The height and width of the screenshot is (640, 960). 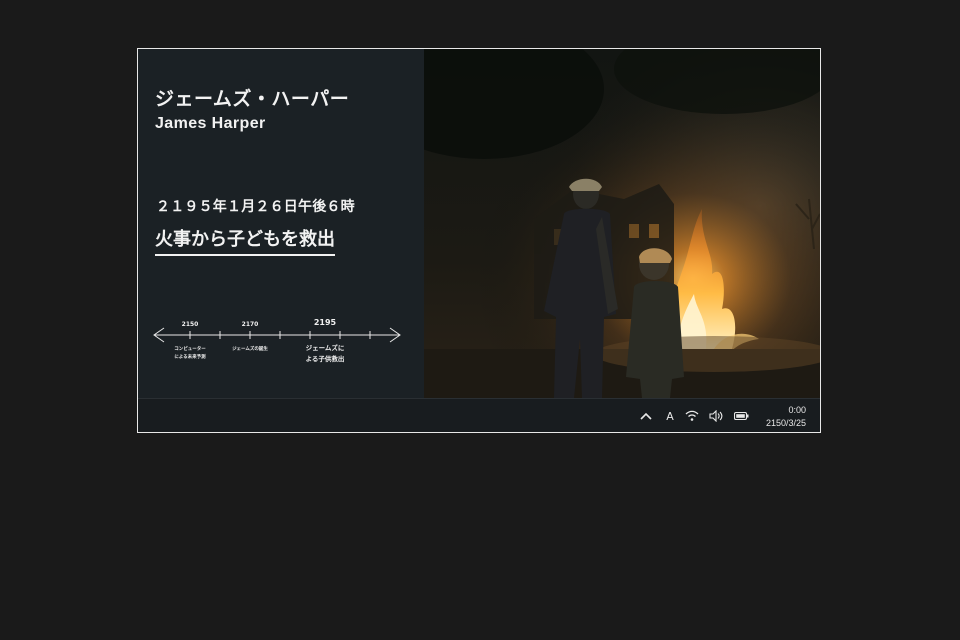 What do you see at coordinates (786, 417) in the screenshot?
I see `clock: 0:00 2150/3/25` at bounding box center [786, 417].